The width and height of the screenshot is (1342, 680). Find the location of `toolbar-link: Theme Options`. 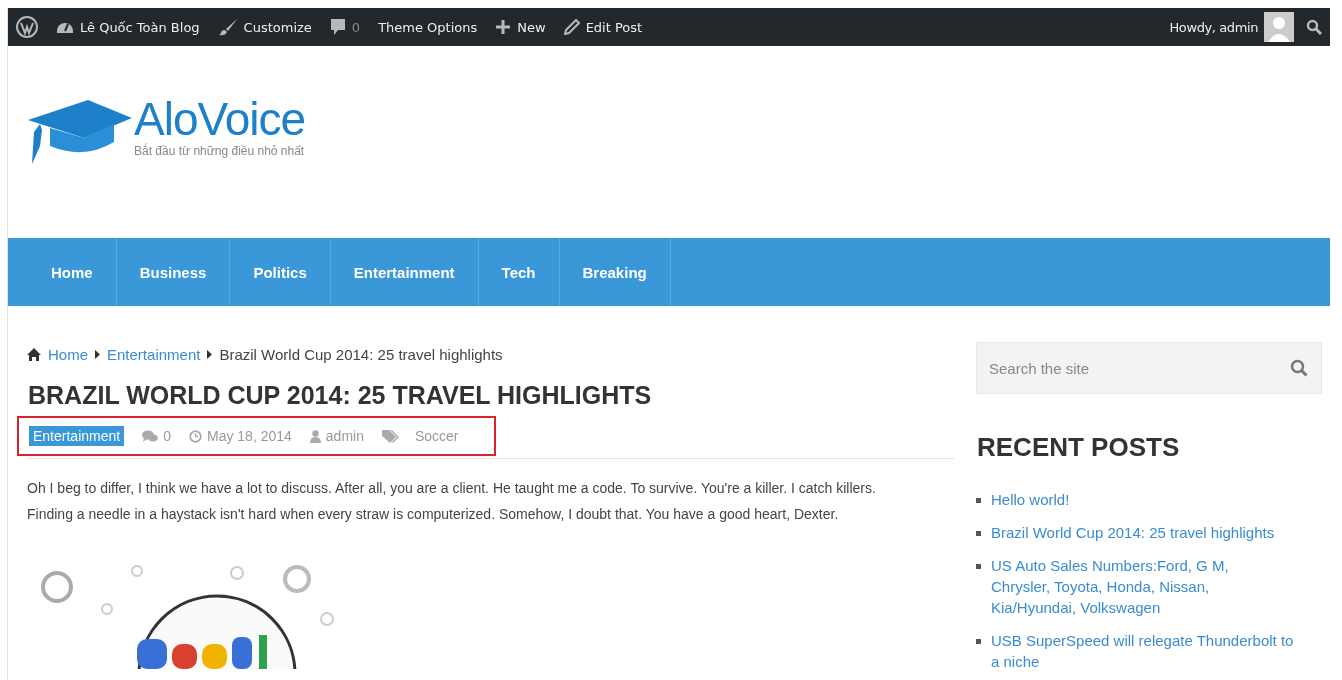

toolbar-link: Theme Options is located at coordinates (428, 27).